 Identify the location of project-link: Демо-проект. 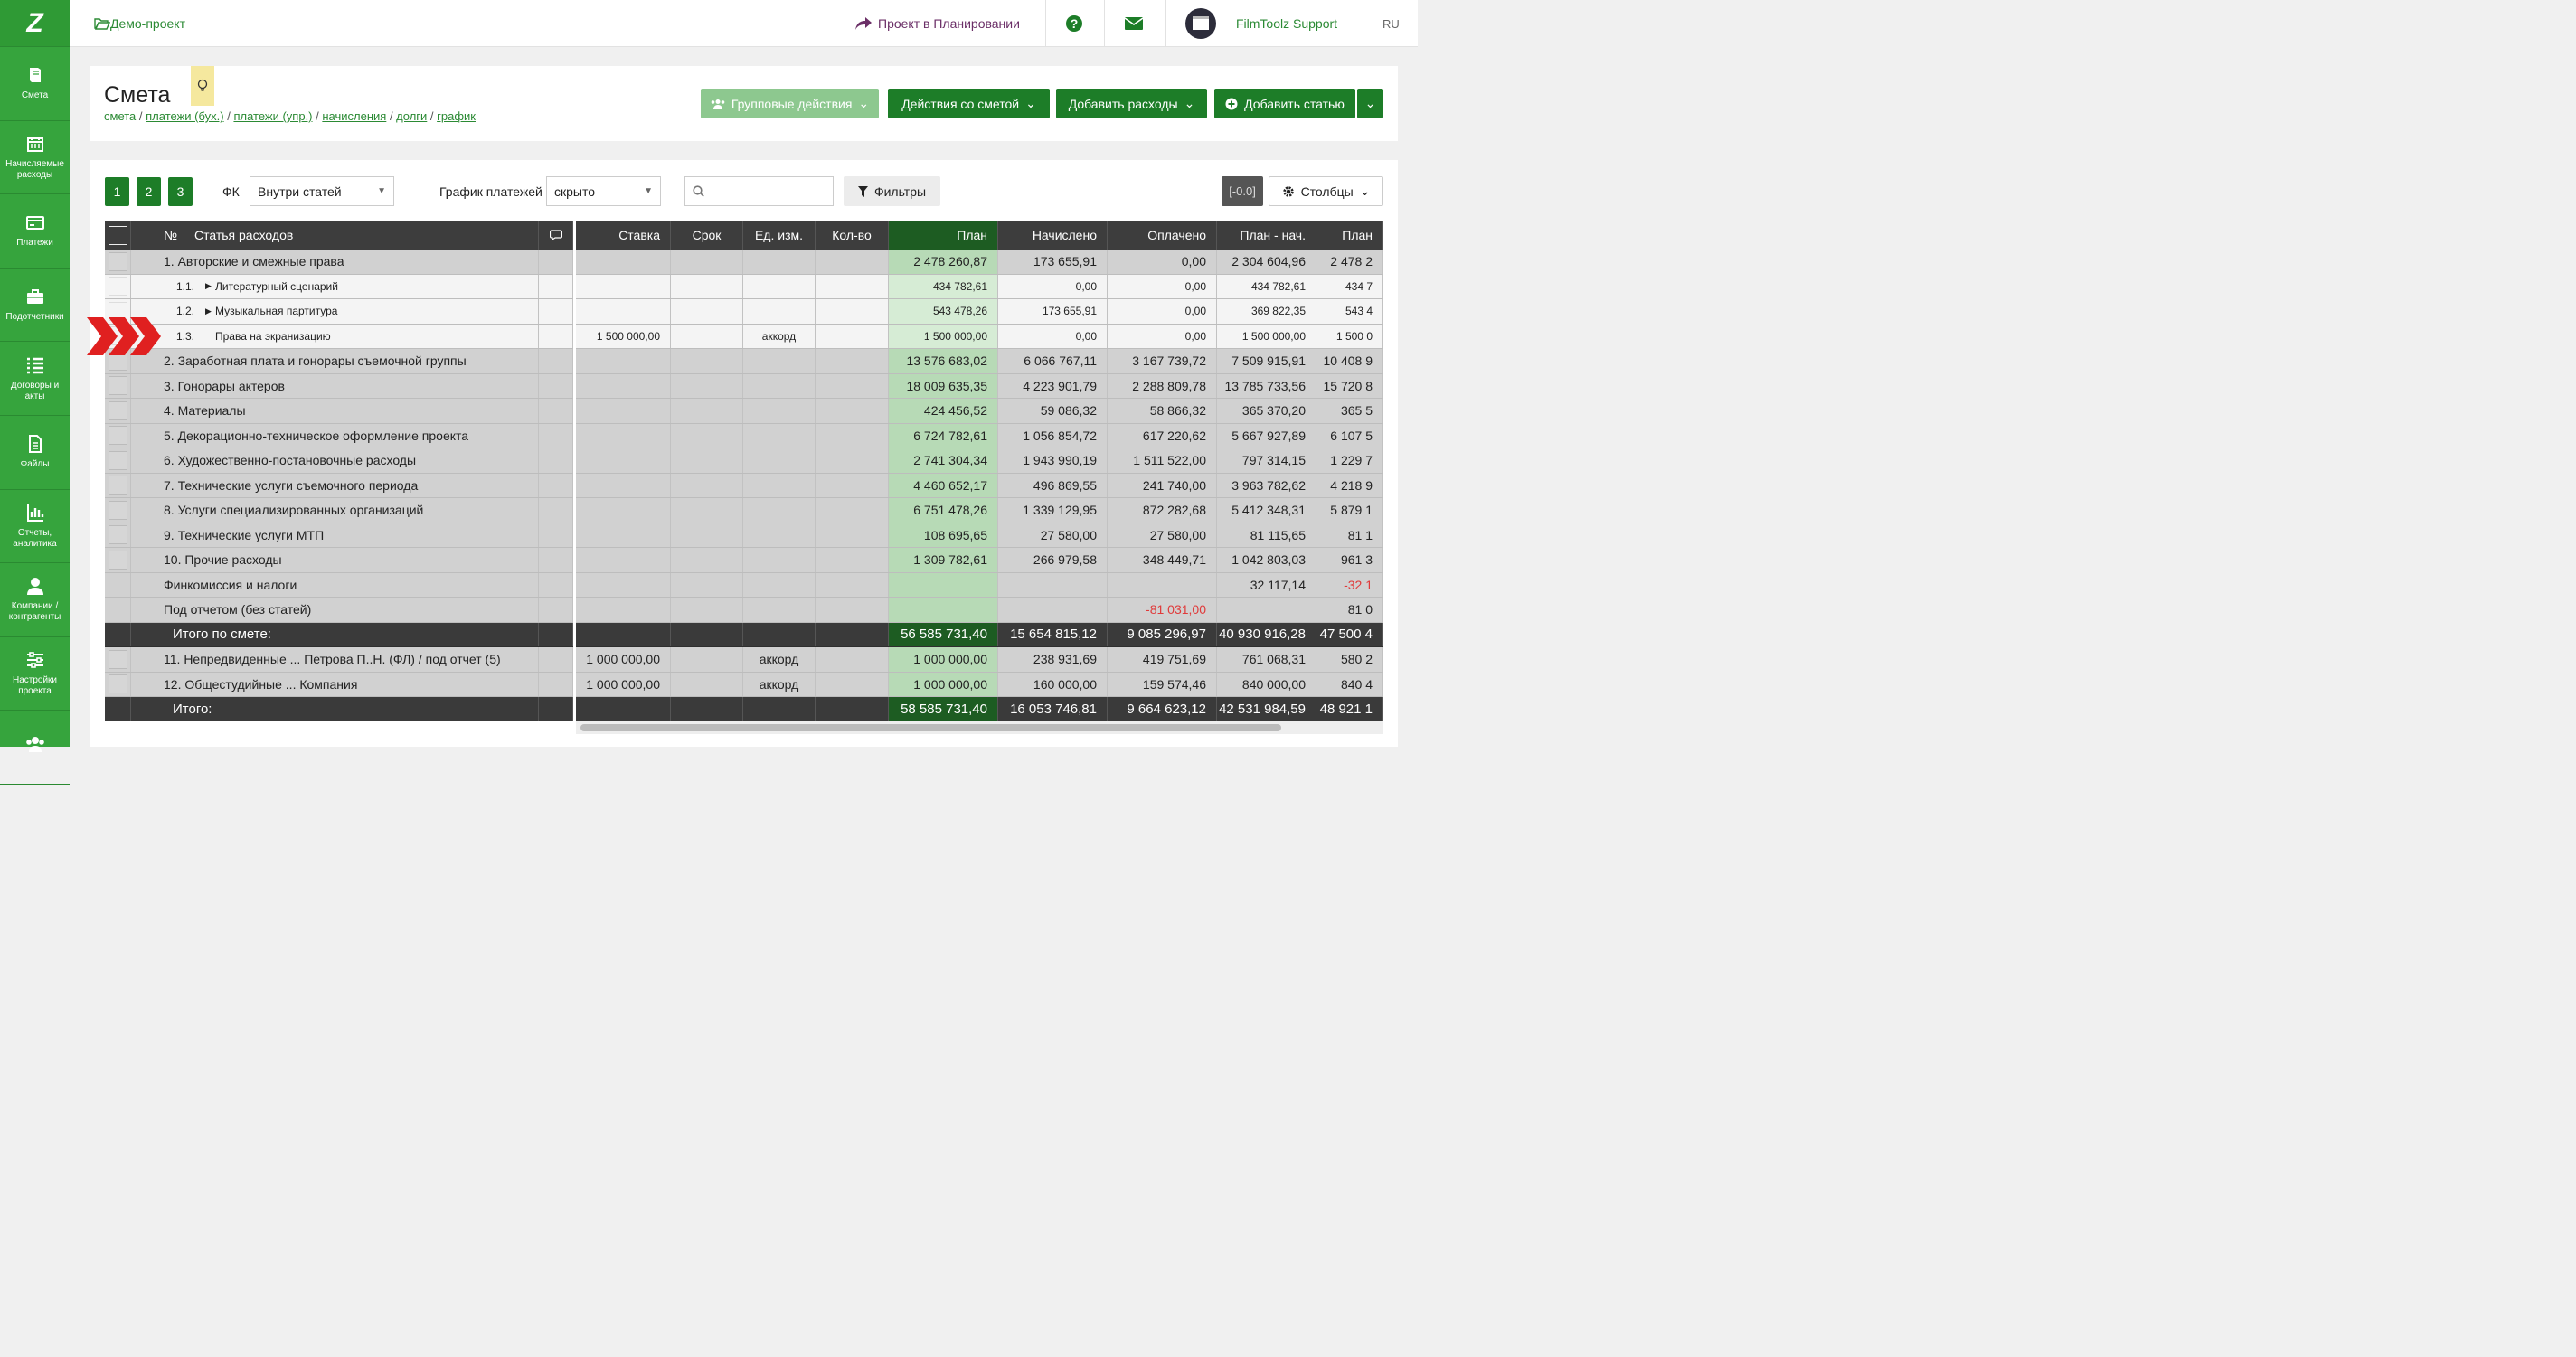
(139, 23).